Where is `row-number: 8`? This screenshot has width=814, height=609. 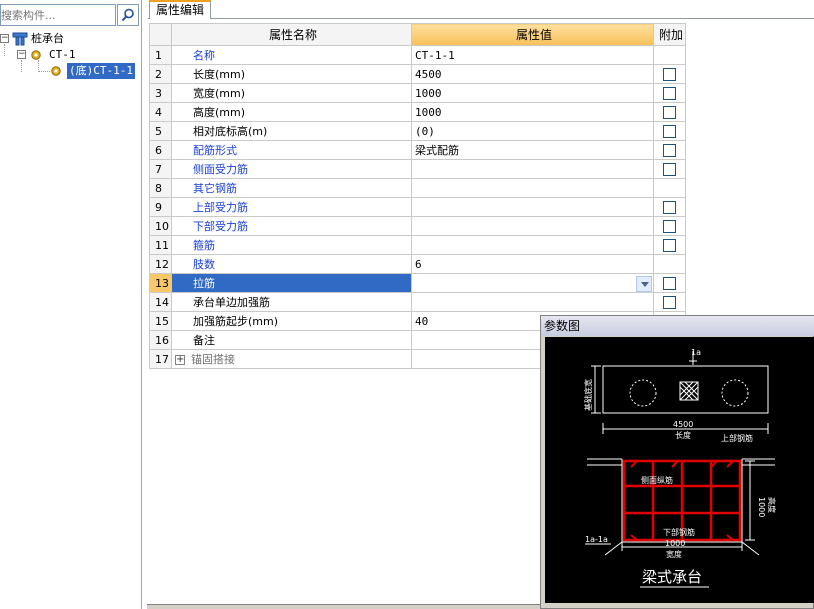
row-number: 8 is located at coordinates (160, 188).